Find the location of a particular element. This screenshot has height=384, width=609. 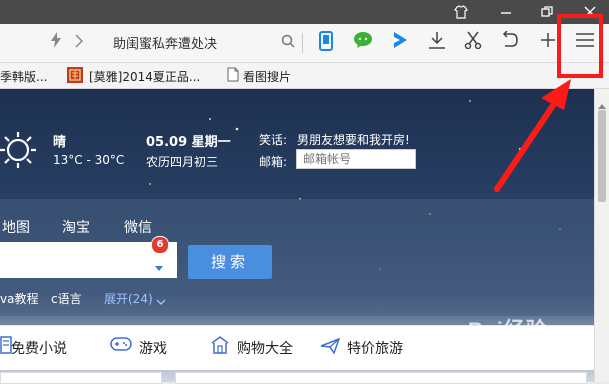

download-icon is located at coordinates (437, 43).